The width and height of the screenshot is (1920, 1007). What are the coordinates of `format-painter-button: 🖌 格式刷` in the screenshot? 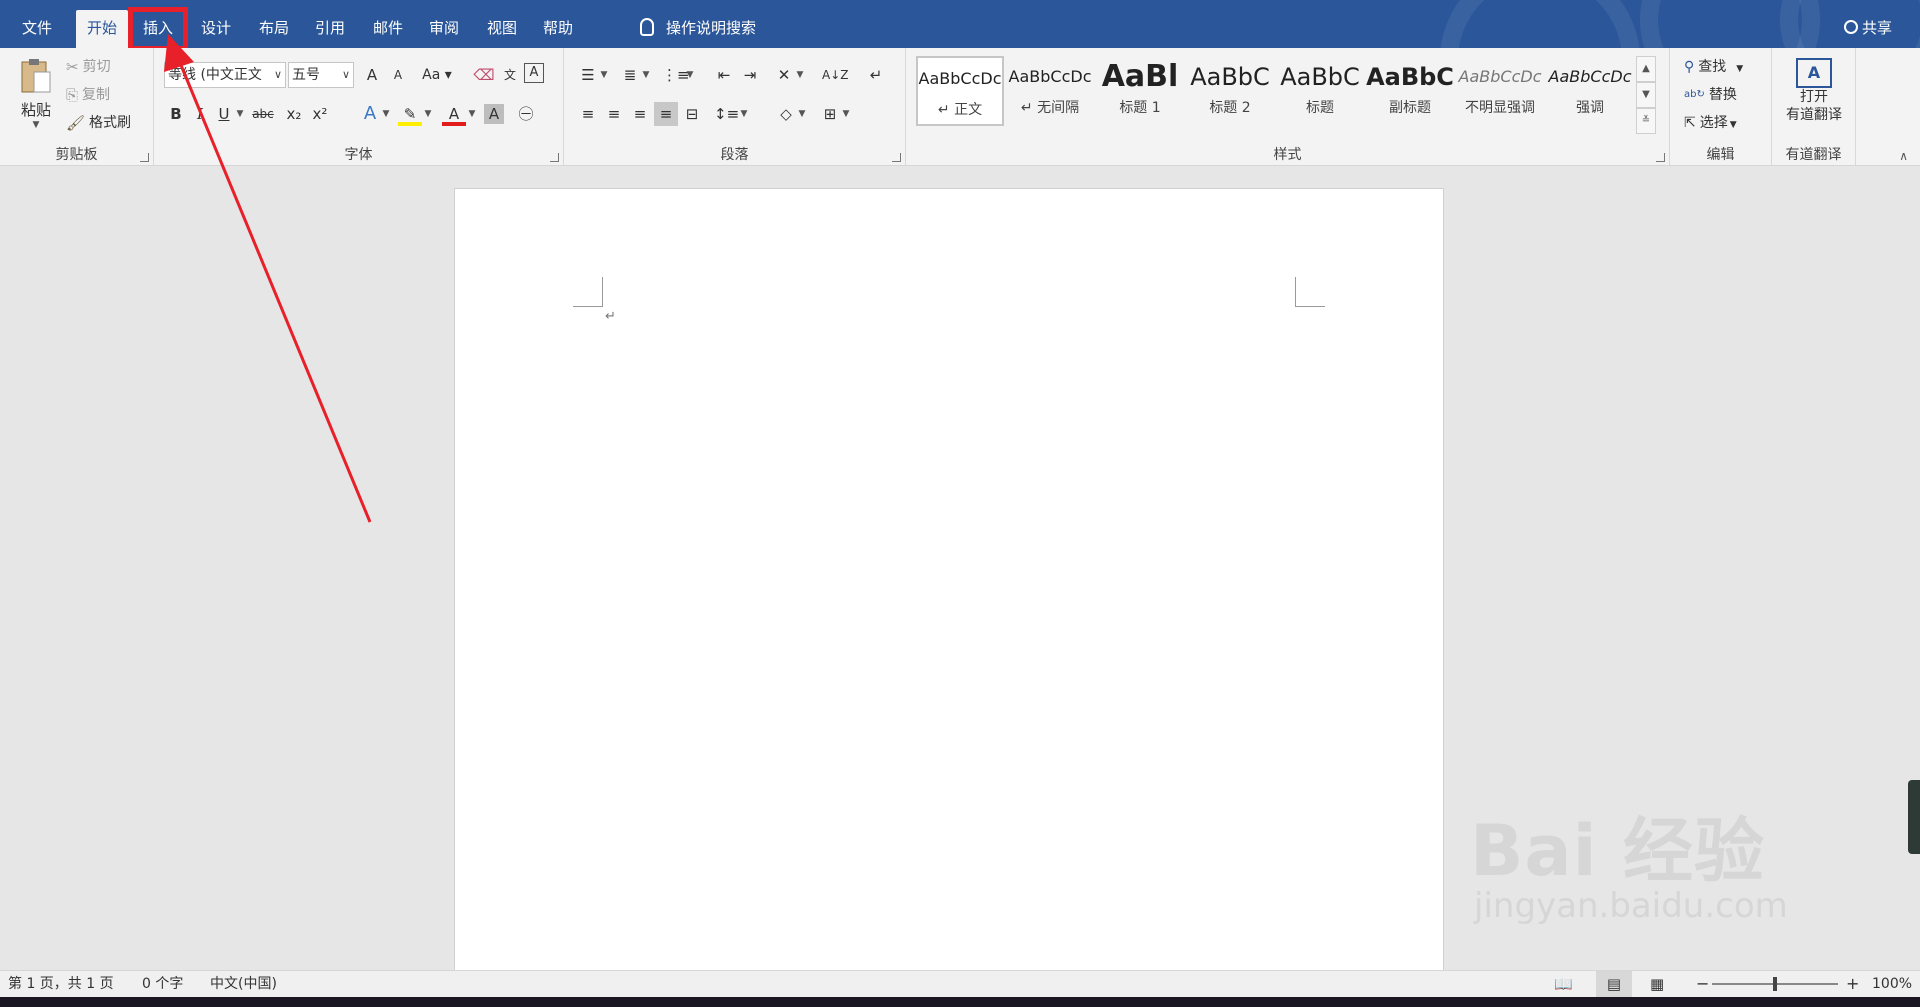 It's located at (98, 123).